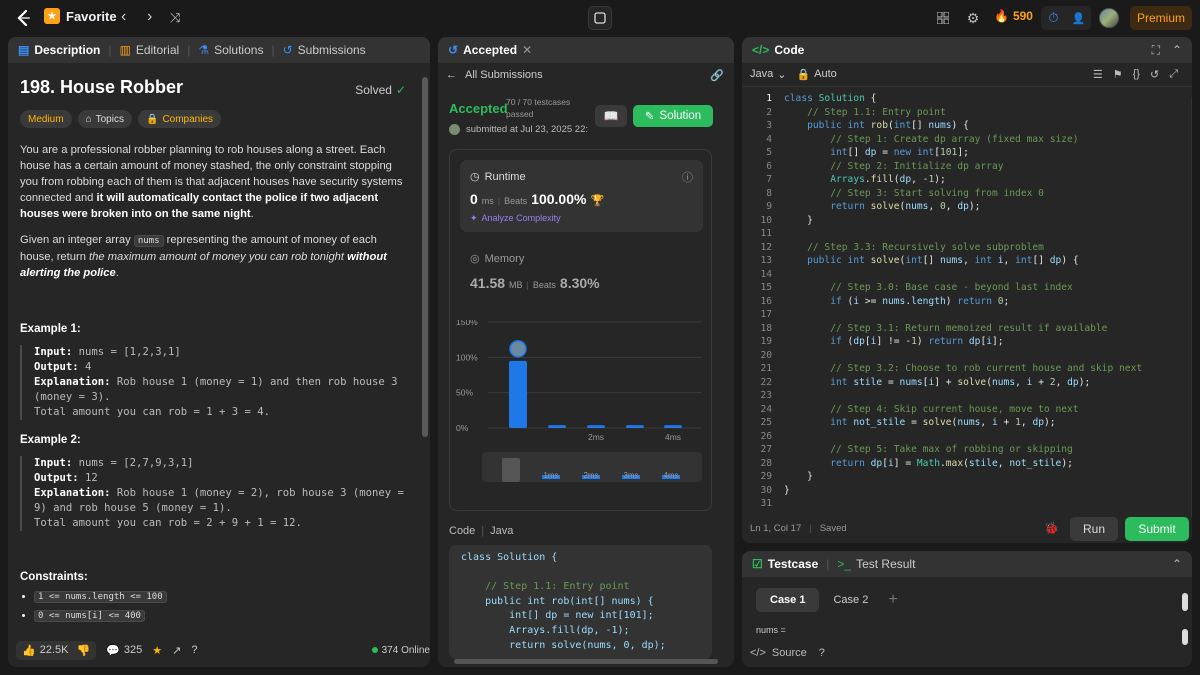 The height and width of the screenshot is (675, 1200). What do you see at coordinates (527, 50) in the screenshot?
I see `close-tab-icon: ✕` at bounding box center [527, 50].